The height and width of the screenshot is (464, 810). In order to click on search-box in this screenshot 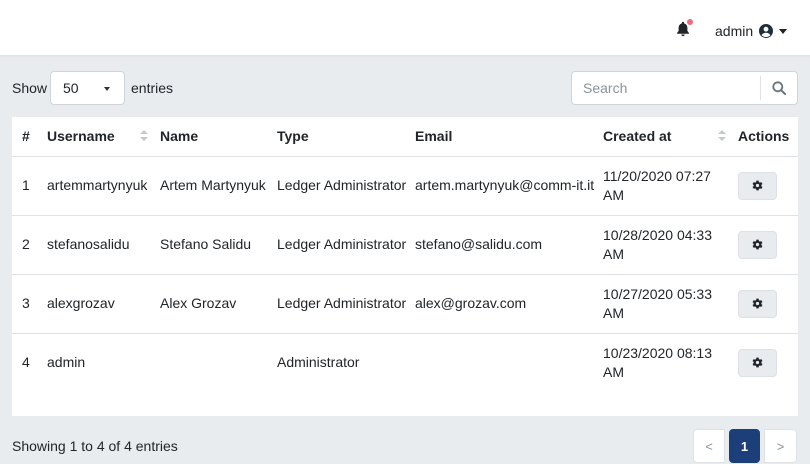, I will do `click(684, 88)`.